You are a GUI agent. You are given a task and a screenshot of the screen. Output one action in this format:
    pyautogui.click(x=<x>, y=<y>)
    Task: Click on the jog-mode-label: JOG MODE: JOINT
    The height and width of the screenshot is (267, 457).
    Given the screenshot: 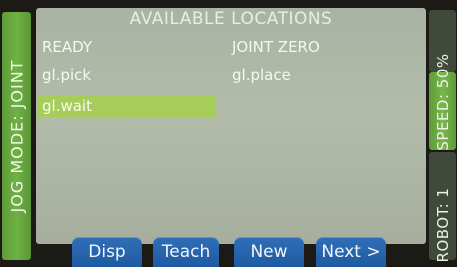 What is the action you would take?
    pyautogui.click(x=16, y=136)
    